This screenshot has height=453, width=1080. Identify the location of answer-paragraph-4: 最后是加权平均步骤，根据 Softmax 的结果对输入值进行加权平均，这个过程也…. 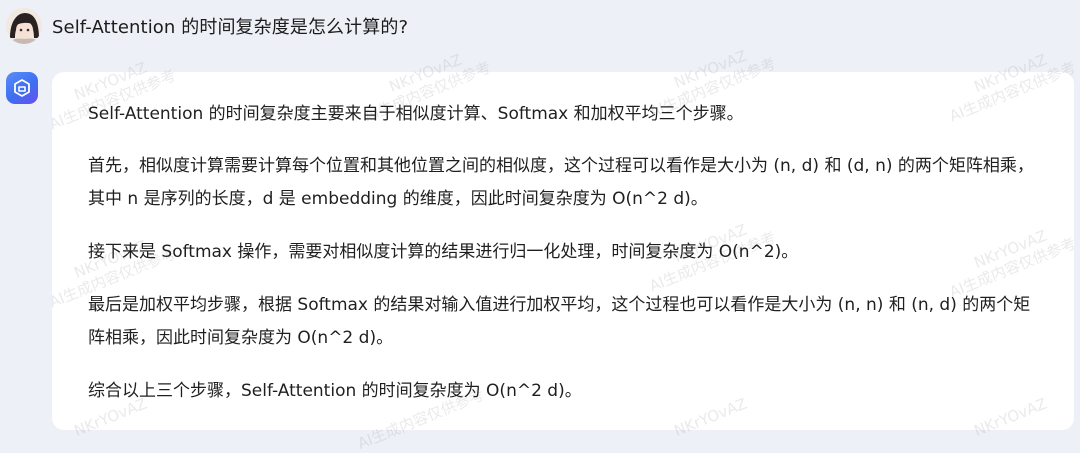
(559, 321).